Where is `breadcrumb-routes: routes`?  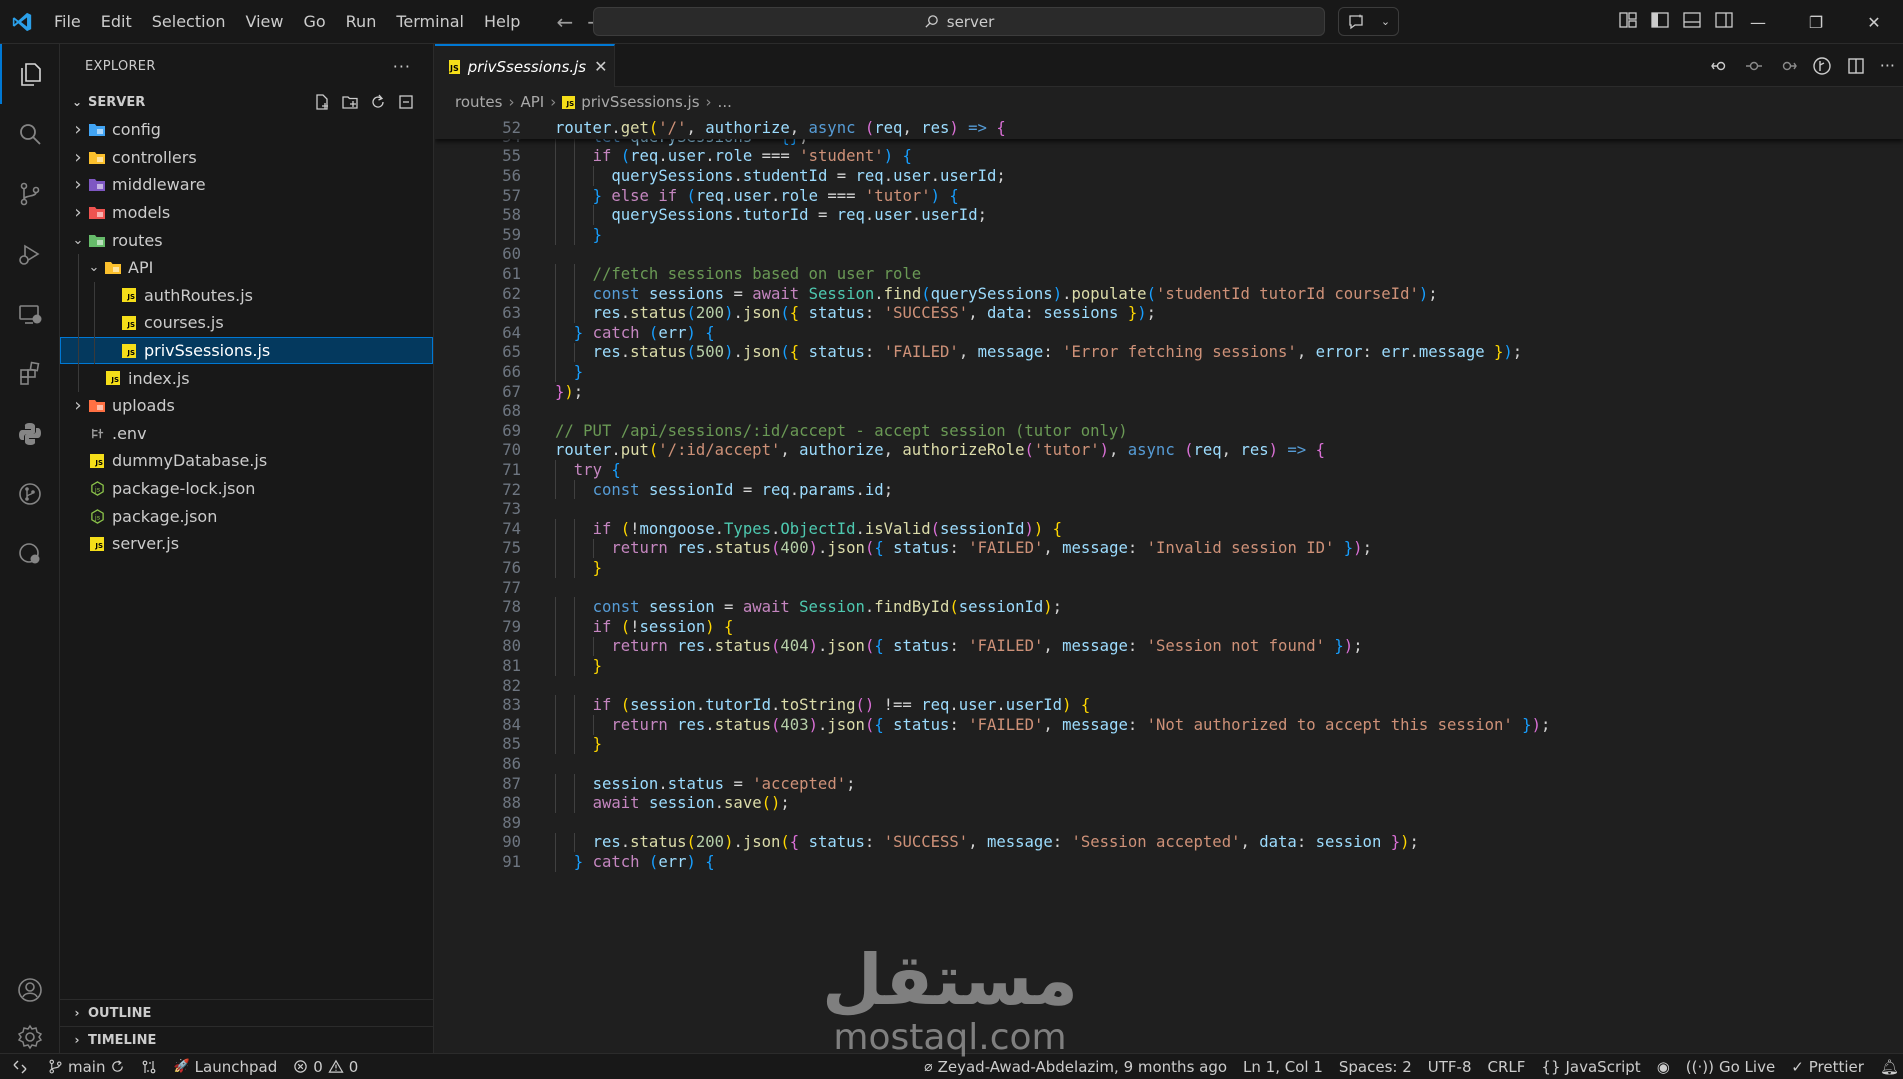
breadcrumb-routes: routes is located at coordinates (478, 102).